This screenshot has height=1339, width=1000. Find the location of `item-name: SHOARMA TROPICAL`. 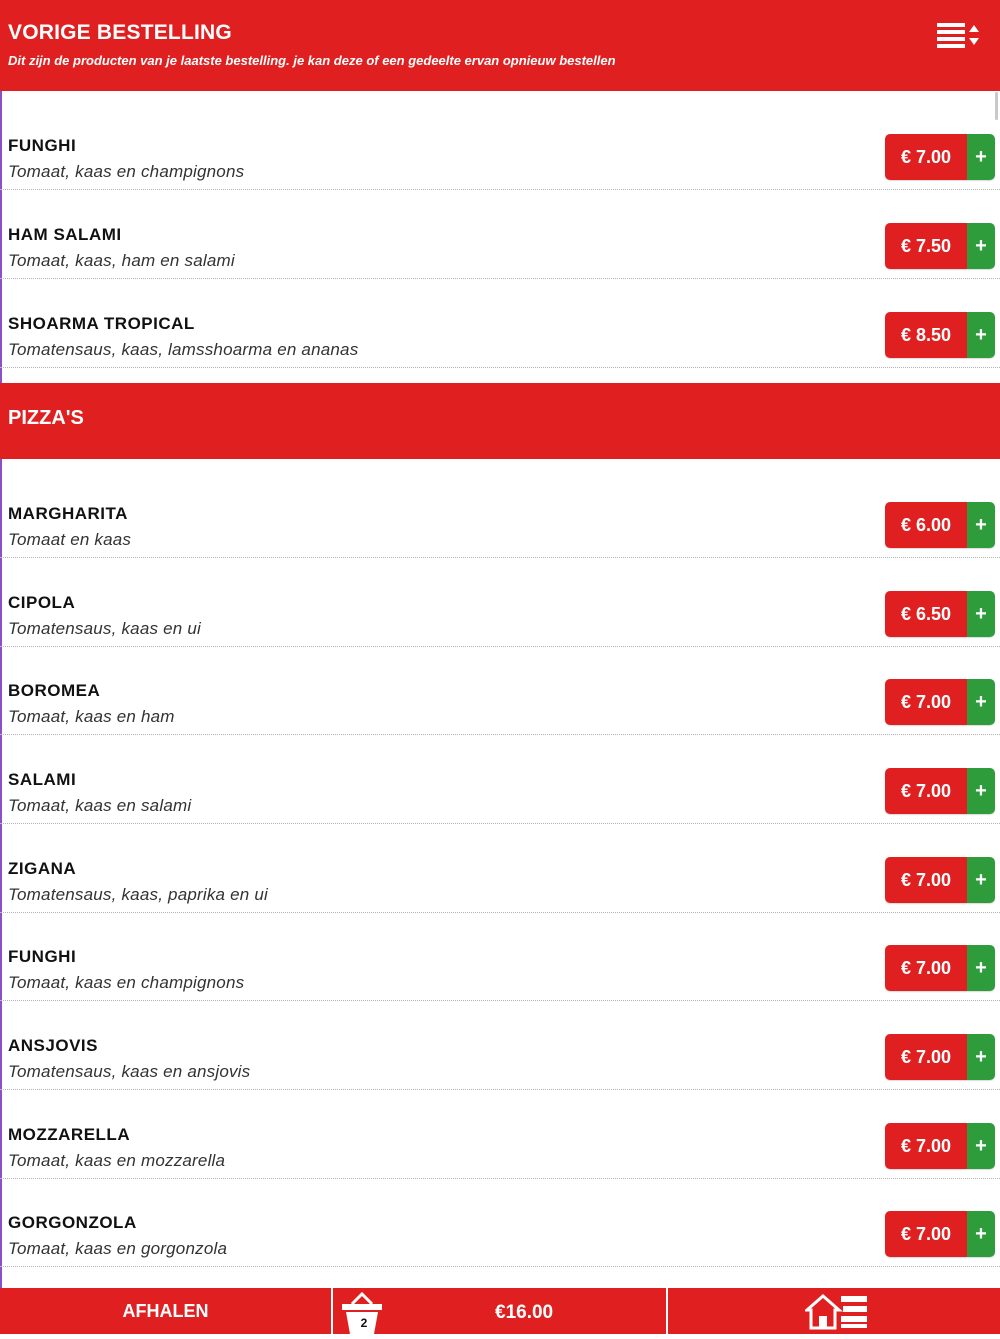

item-name: SHOARMA TROPICAL is located at coordinates (101, 323).